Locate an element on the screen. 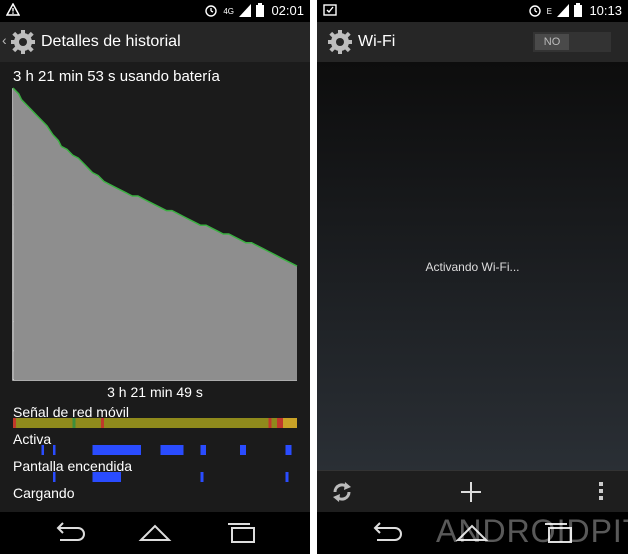  warning-icon is located at coordinates (13, 10).